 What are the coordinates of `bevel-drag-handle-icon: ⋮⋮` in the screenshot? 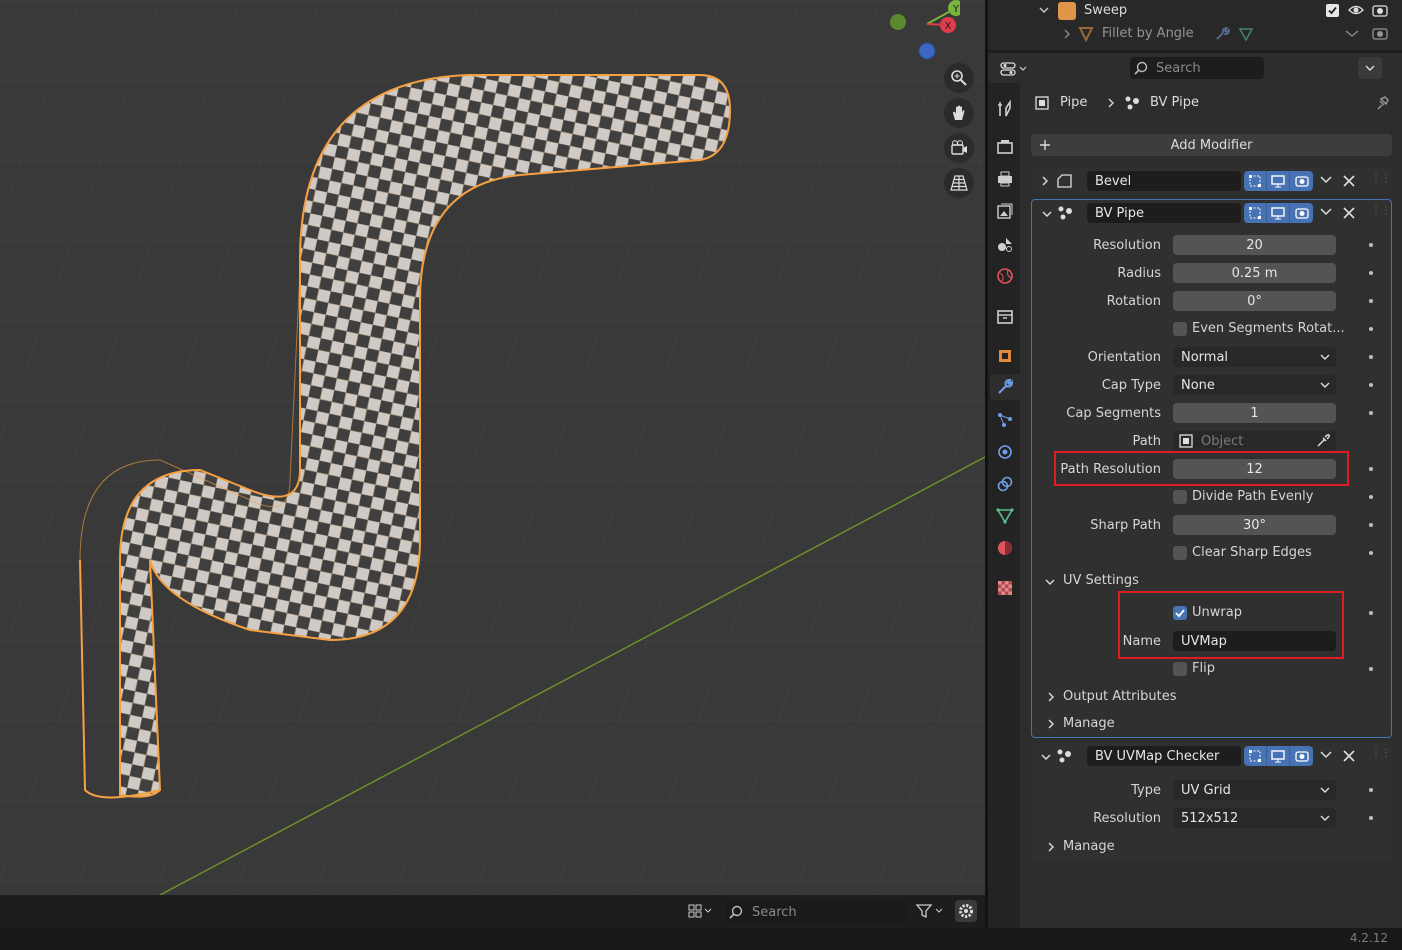 It's located at (1381, 178).